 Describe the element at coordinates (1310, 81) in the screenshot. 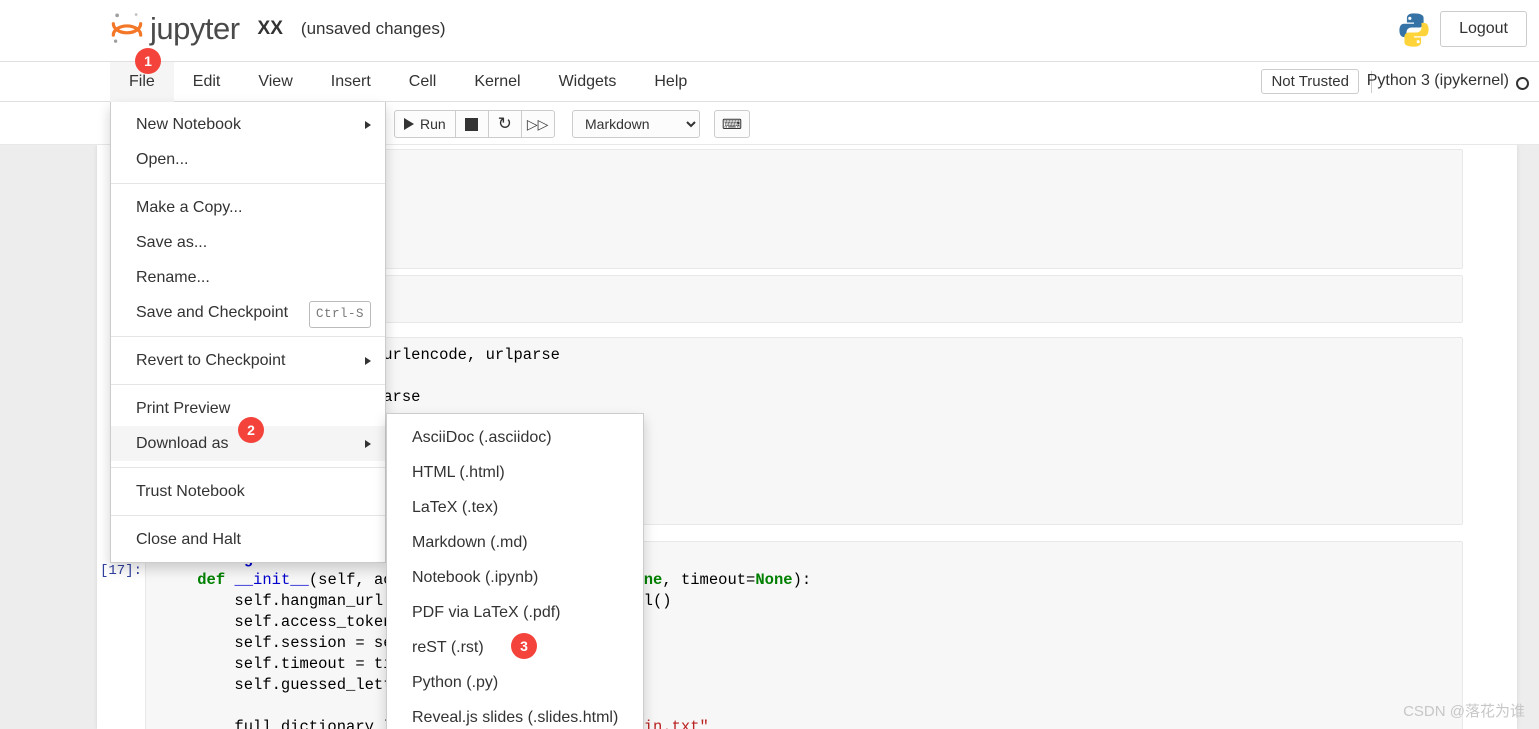

I see `trust-status-badge: Not Trusted` at that location.